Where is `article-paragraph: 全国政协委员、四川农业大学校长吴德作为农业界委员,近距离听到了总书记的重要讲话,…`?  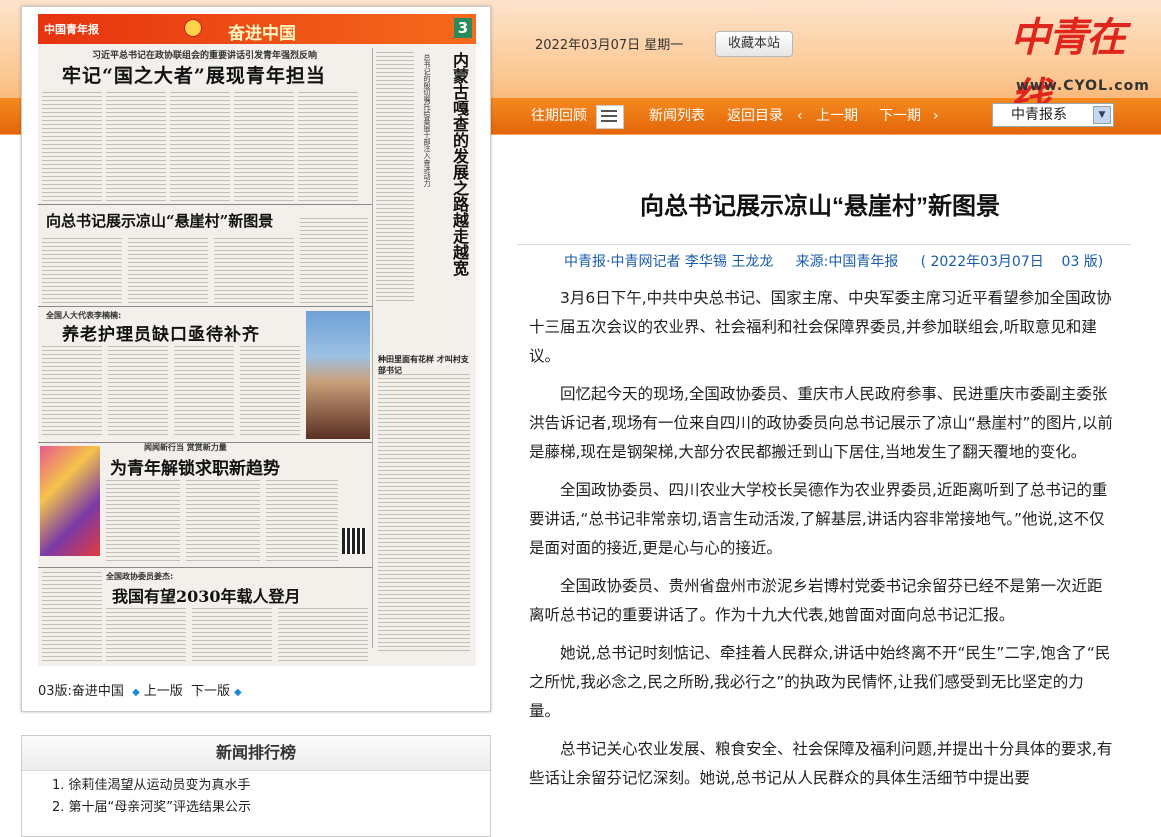 article-paragraph: 全国政协委员、四川农业大学校长吴德作为农业界委员,近距离听到了总书记的重要讲话,… is located at coordinates (818, 519).